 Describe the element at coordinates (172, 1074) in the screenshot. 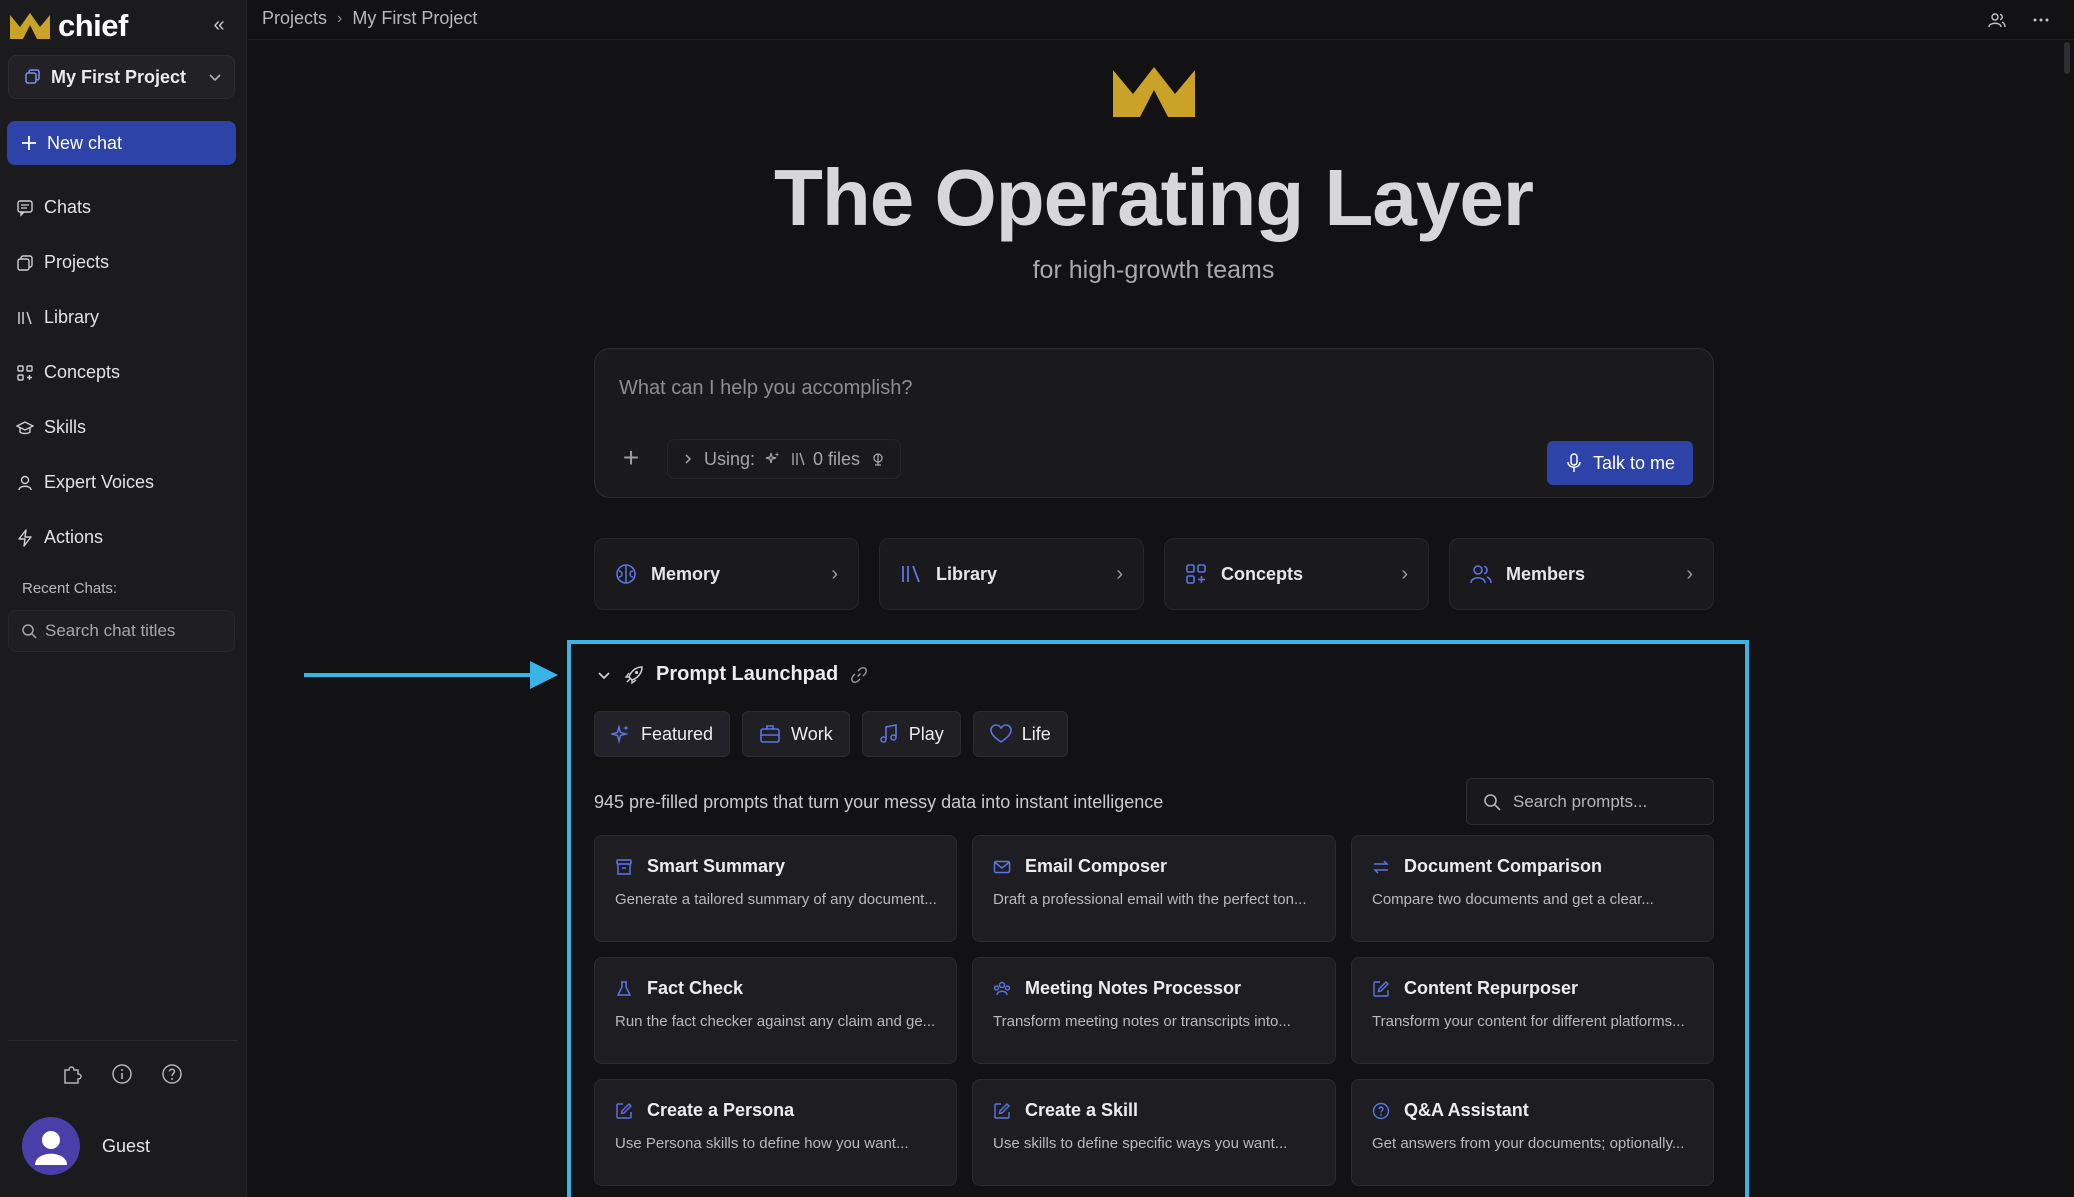

I see `help-icon` at that location.